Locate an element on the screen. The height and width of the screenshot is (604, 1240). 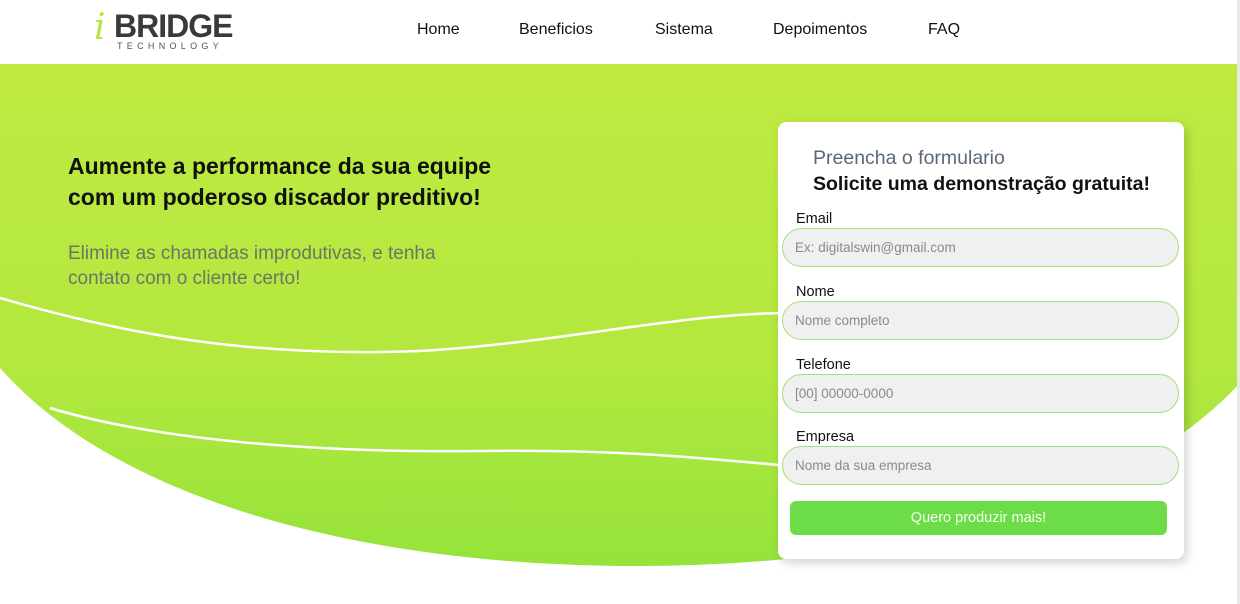
logo-name: BRIDGE is located at coordinates (173, 26).